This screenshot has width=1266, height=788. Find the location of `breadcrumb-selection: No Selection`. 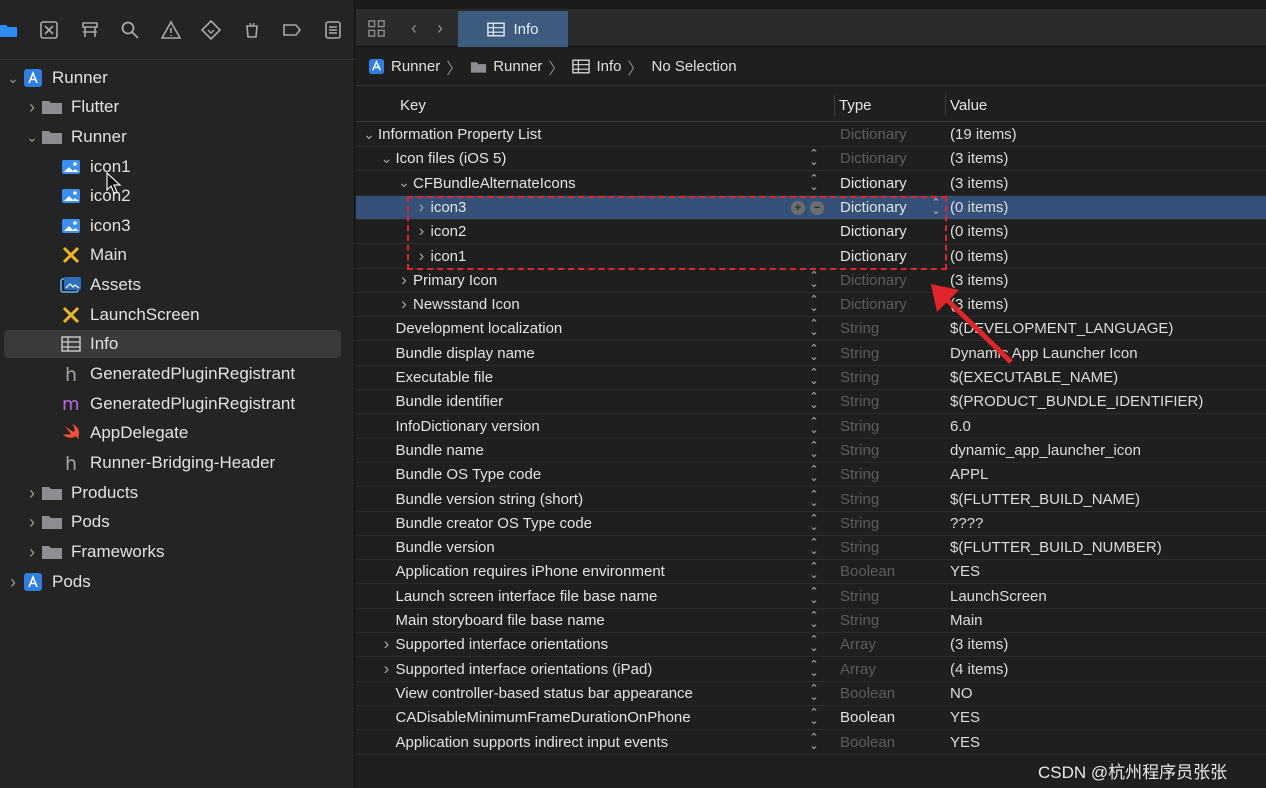

breadcrumb-selection: No Selection is located at coordinates (693, 66).